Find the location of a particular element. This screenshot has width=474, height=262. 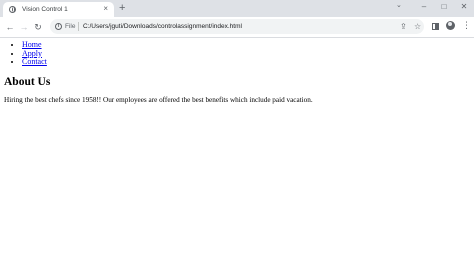

site-nav: Home Apply Contact is located at coordinates (25, 53).